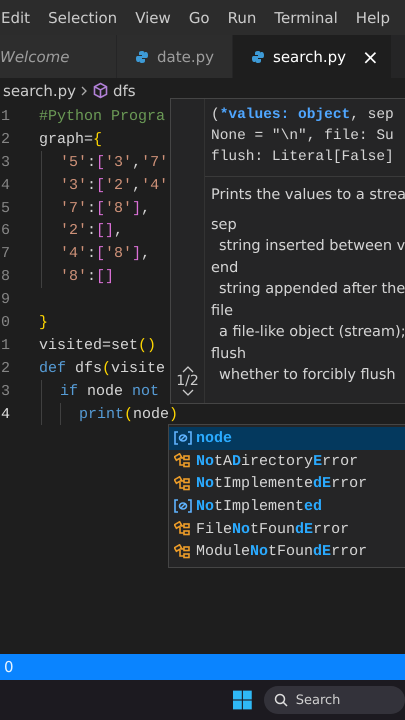  I want to click on line-number: 6, so click(6, 231).